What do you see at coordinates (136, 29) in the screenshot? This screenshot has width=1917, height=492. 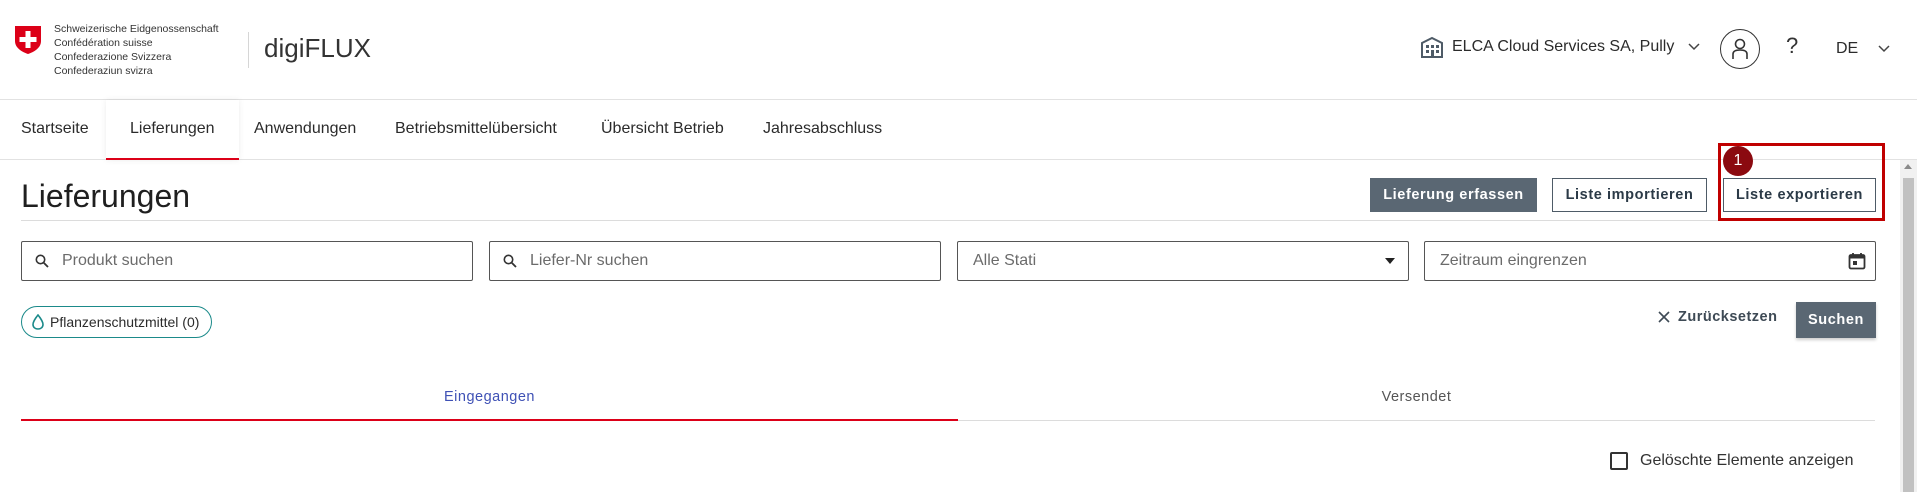 I see `confed-line-de: Schweizerische Eidgenossenschaft` at bounding box center [136, 29].